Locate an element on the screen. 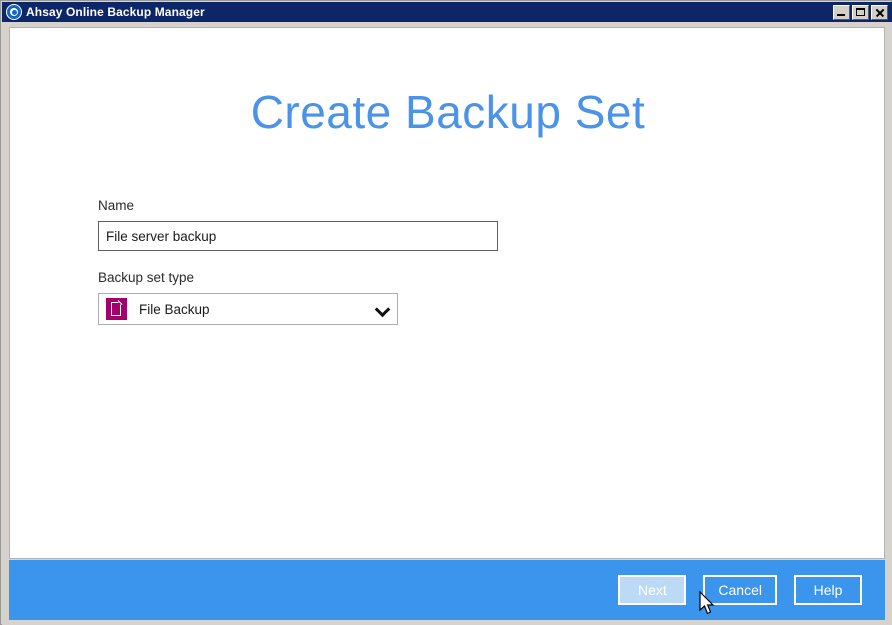 The height and width of the screenshot is (625, 892). field-spacer is located at coordinates (298, 260).